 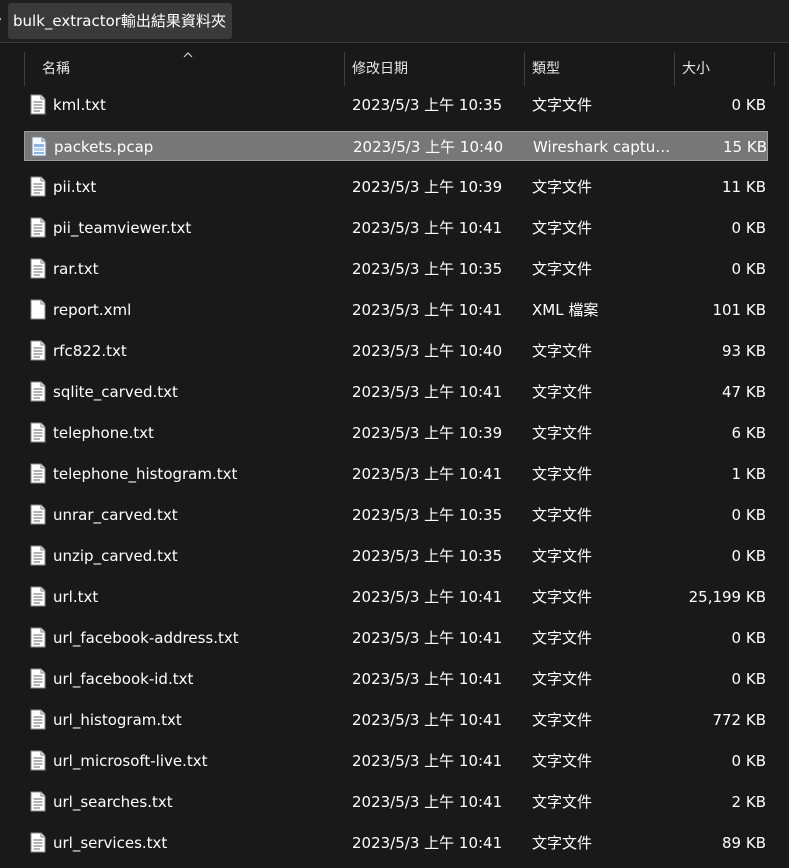 I want to click on column-header-date: 修改日期, so click(x=380, y=69).